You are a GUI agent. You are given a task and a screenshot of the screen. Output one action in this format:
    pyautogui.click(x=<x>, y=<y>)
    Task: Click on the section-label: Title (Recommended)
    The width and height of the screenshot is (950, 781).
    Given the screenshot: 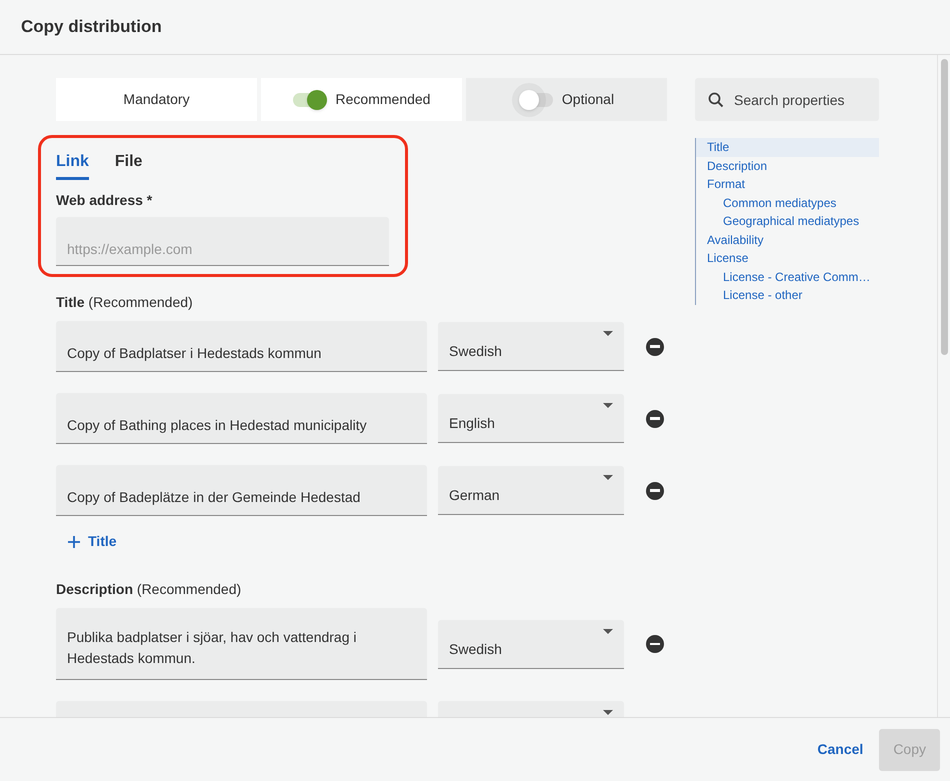 What is the action you would take?
    pyautogui.click(x=125, y=302)
    